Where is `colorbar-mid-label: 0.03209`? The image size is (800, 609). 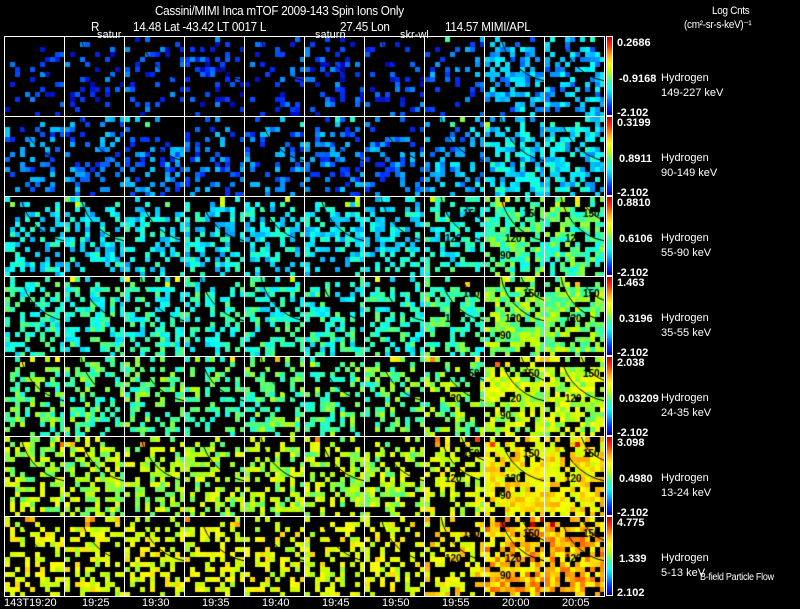 colorbar-mid-label: 0.03209 is located at coordinates (639, 399).